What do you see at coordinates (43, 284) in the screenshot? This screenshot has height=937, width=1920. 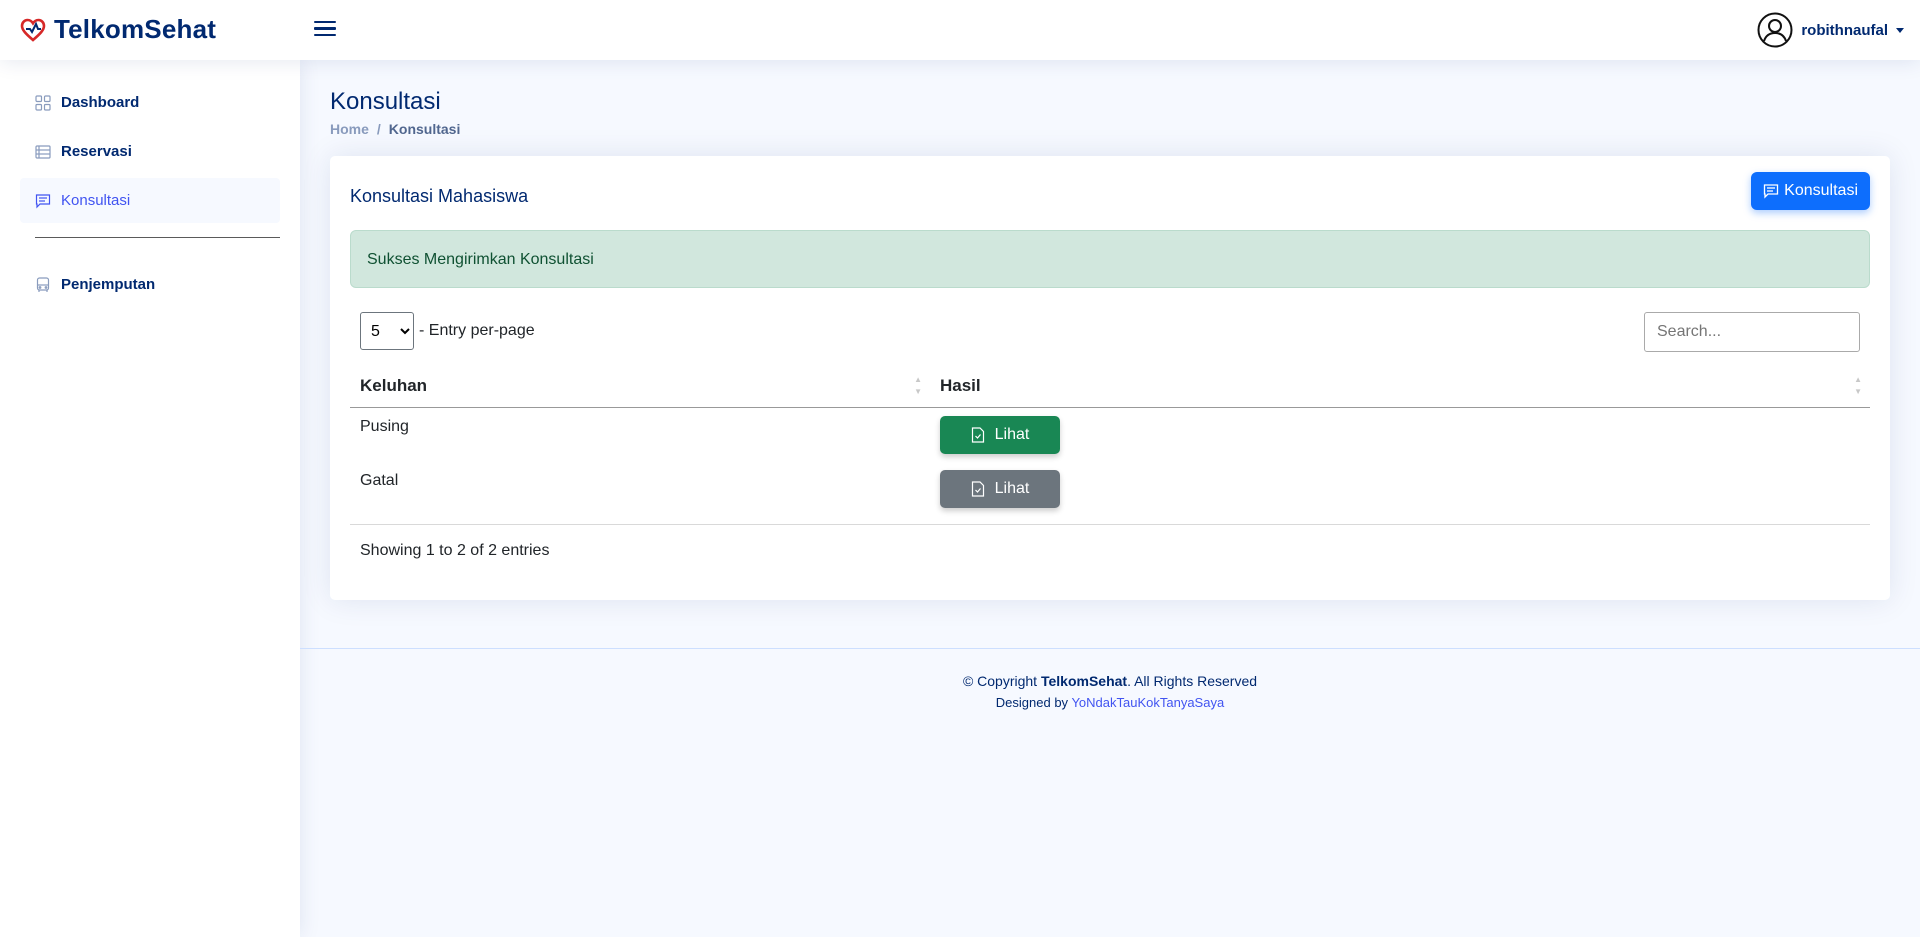 I see `bus-icon` at bounding box center [43, 284].